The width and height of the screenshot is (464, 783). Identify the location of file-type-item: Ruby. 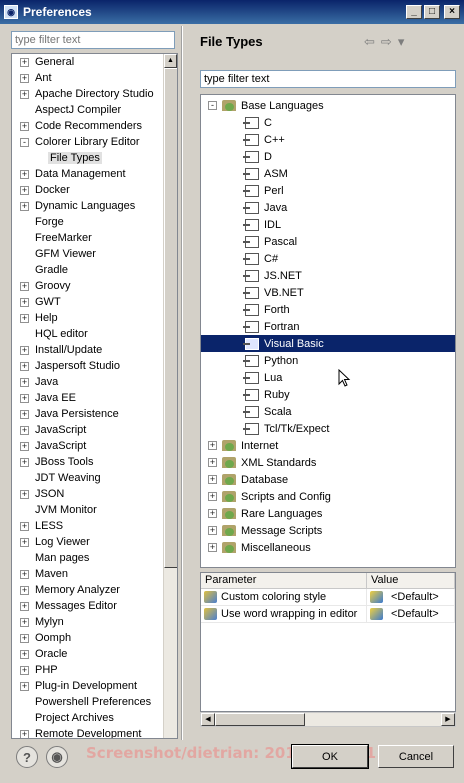
(328, 394).